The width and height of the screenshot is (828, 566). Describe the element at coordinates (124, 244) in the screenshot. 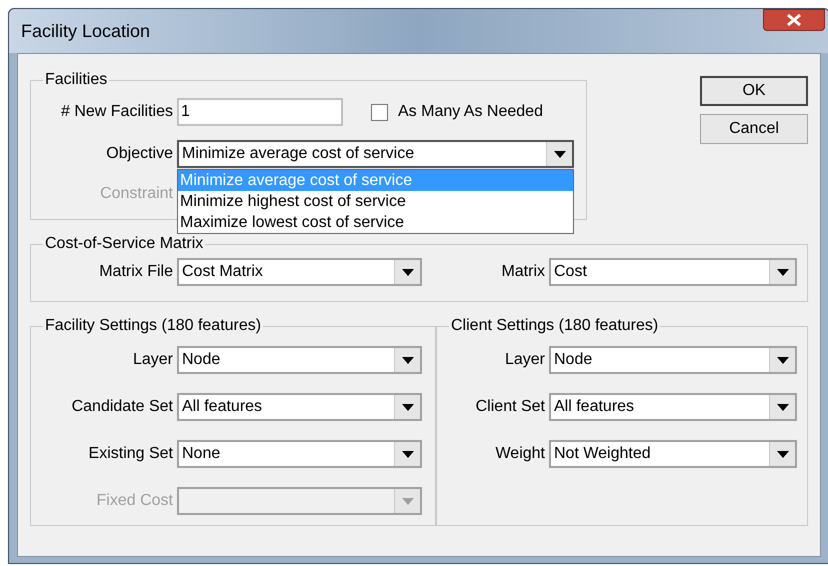

I see `group-title: Cost-of-Service Matrix` at that location.